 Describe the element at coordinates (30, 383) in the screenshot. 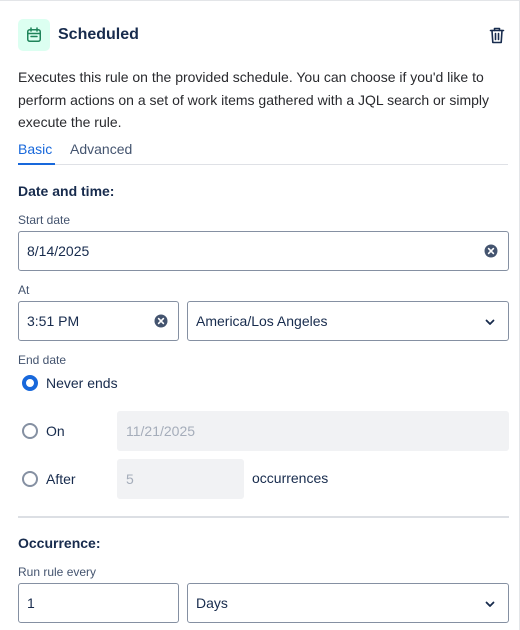

I see `radio-never-ends` at that location.